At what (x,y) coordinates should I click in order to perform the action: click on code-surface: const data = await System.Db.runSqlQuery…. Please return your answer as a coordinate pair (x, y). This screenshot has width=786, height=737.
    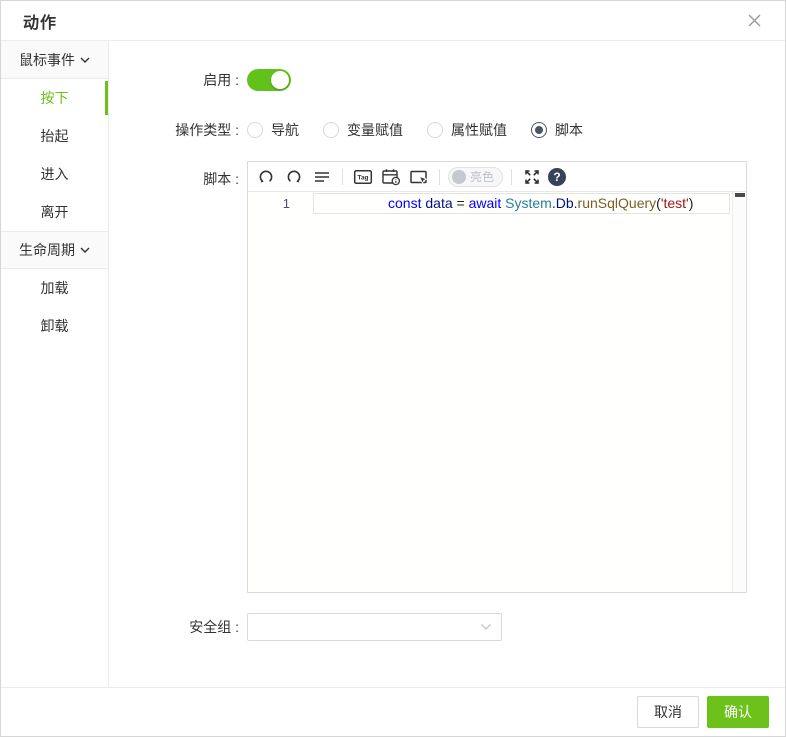
    Looking at the image, I should click on (521, 203).